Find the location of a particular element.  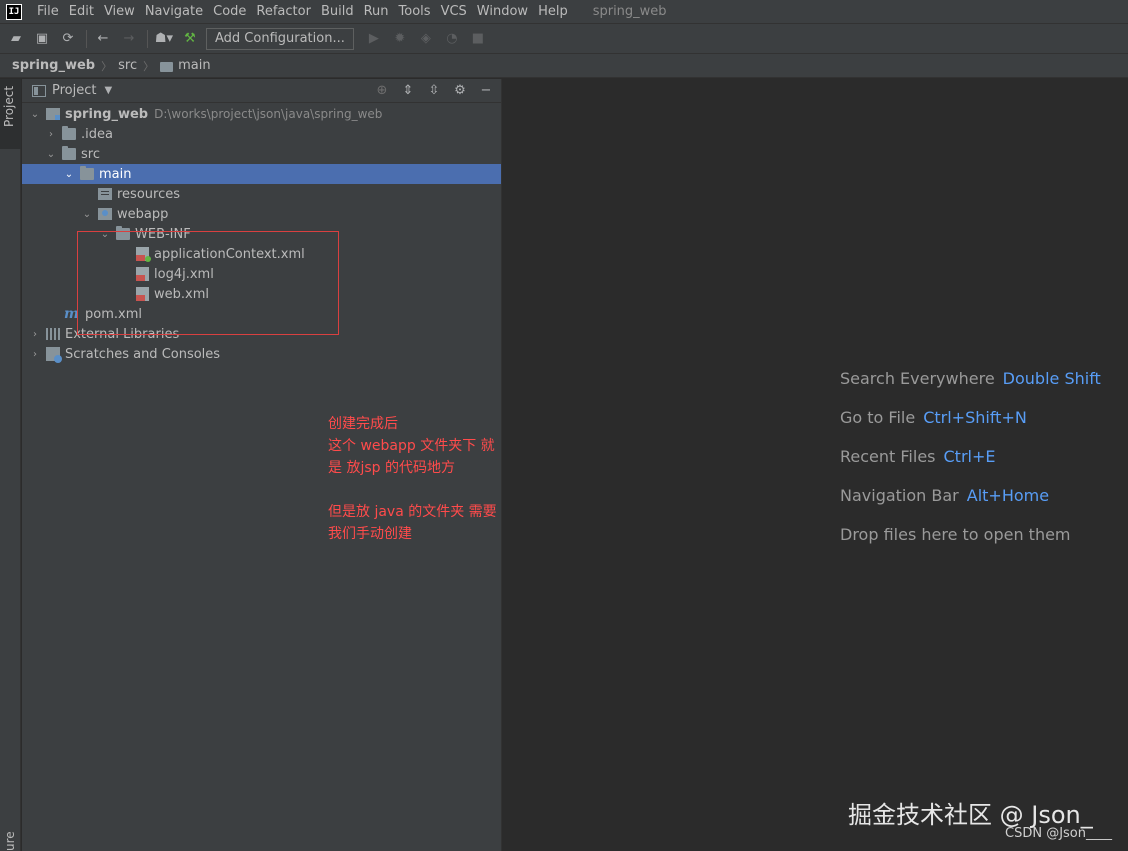

save-icon: ▣ is located at coordinates (42, 39).